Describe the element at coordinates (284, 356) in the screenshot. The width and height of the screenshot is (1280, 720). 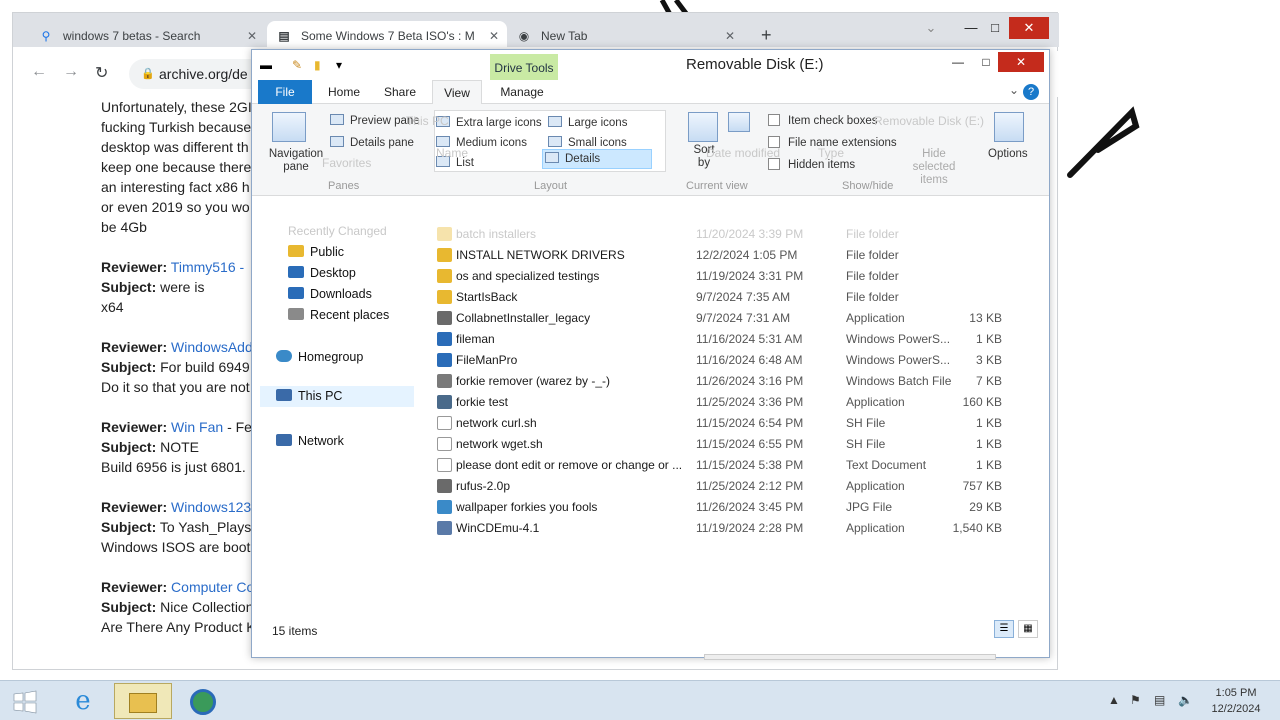
I see `homegroup-icon` at that location.